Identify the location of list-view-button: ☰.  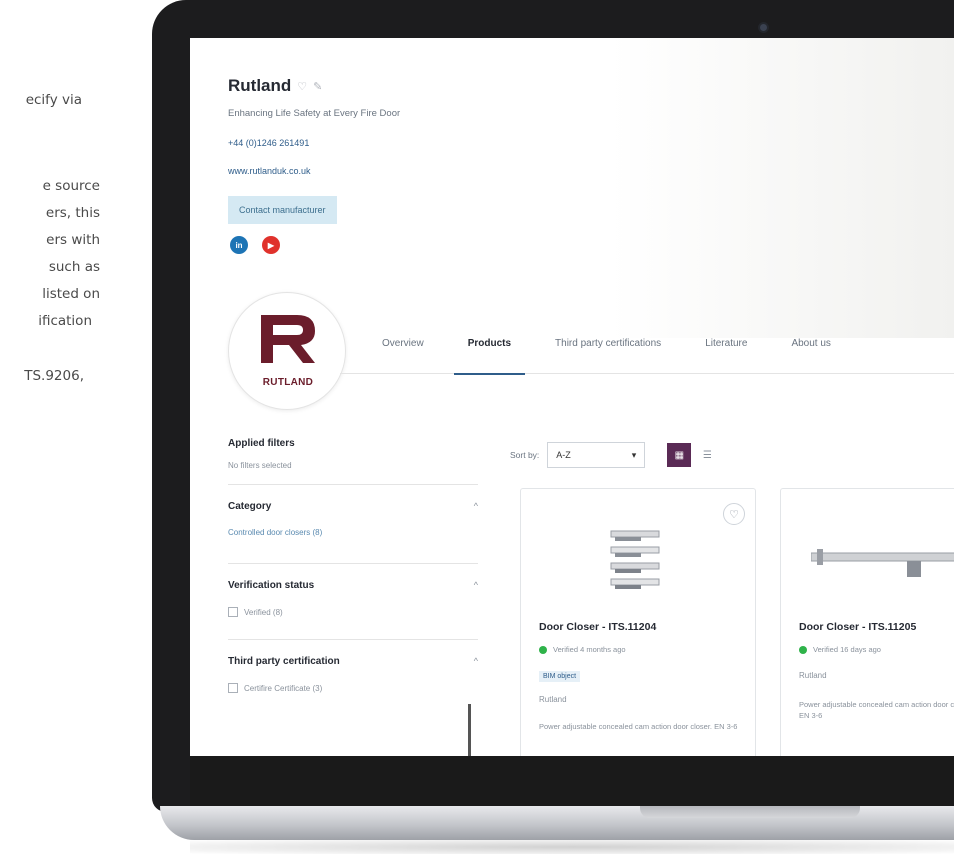
(707, 455).